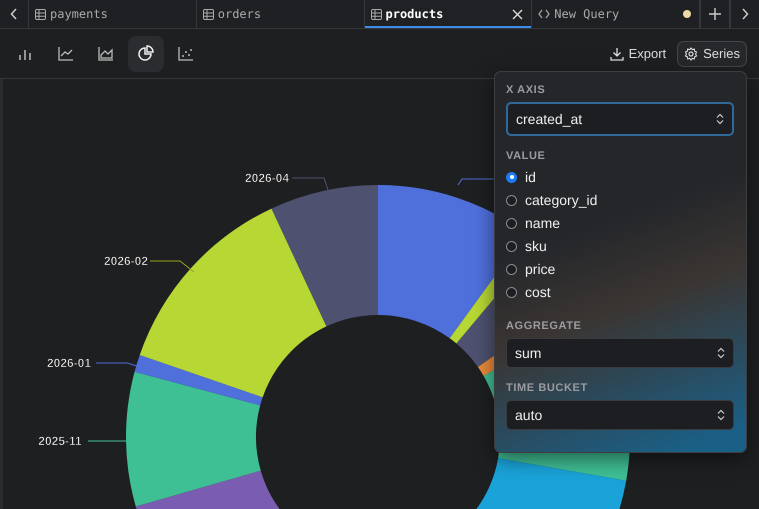  Describe the element at coordinates (526, 90) in the screenshot. I see `section-heading: X AXIS` at that location.